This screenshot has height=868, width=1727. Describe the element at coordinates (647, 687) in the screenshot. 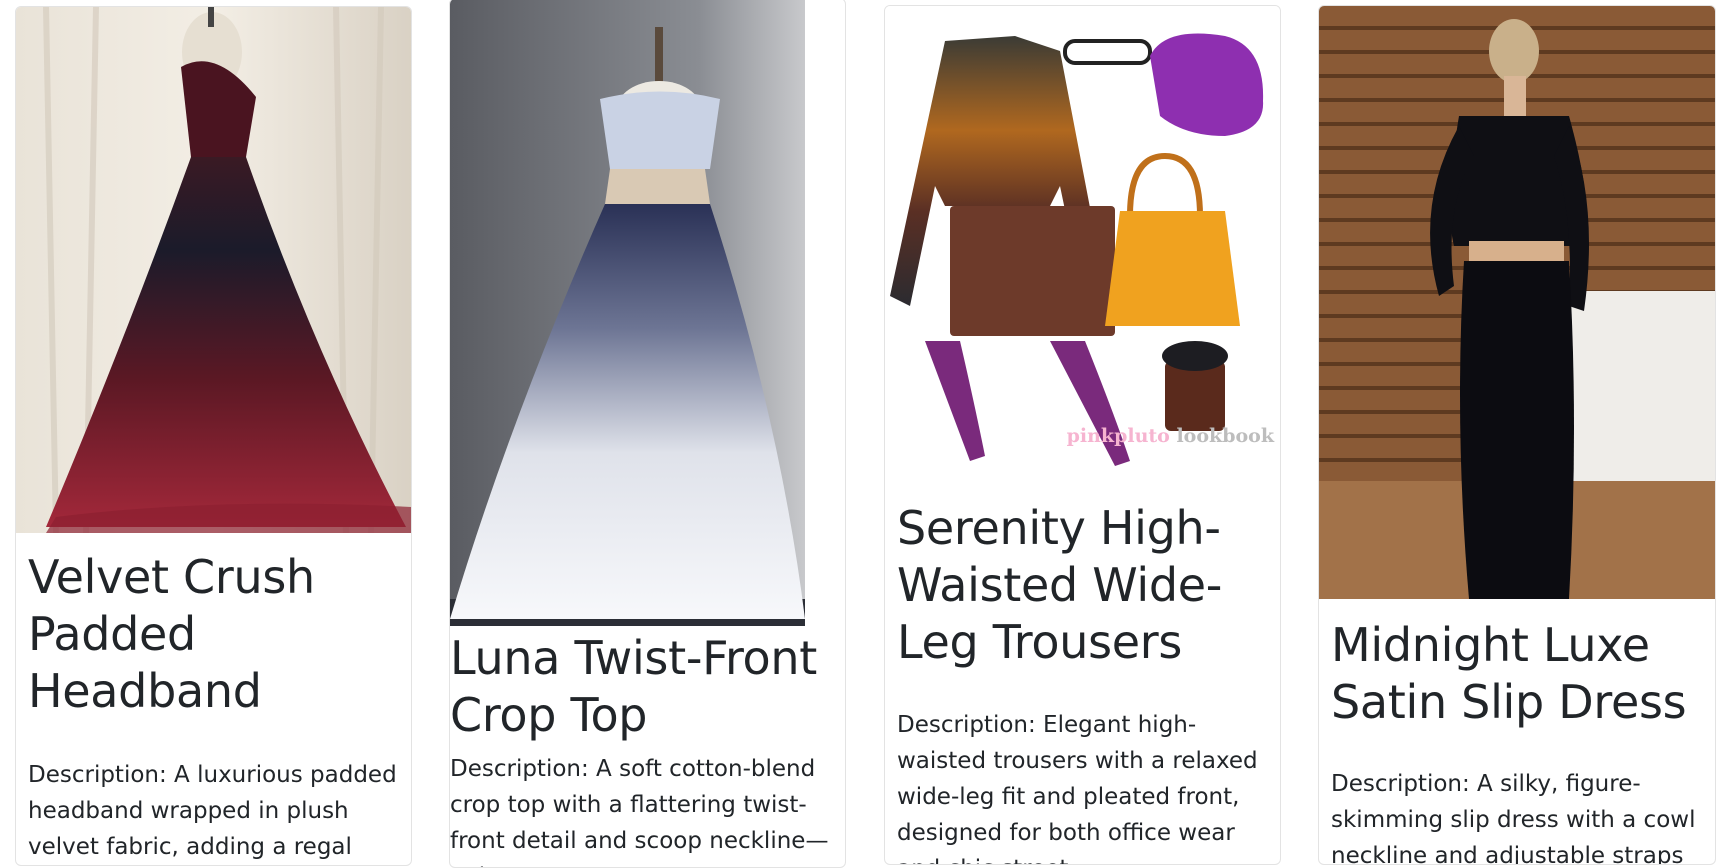

I see `product-title: Luna Twist-Front Crop Top` at that location.